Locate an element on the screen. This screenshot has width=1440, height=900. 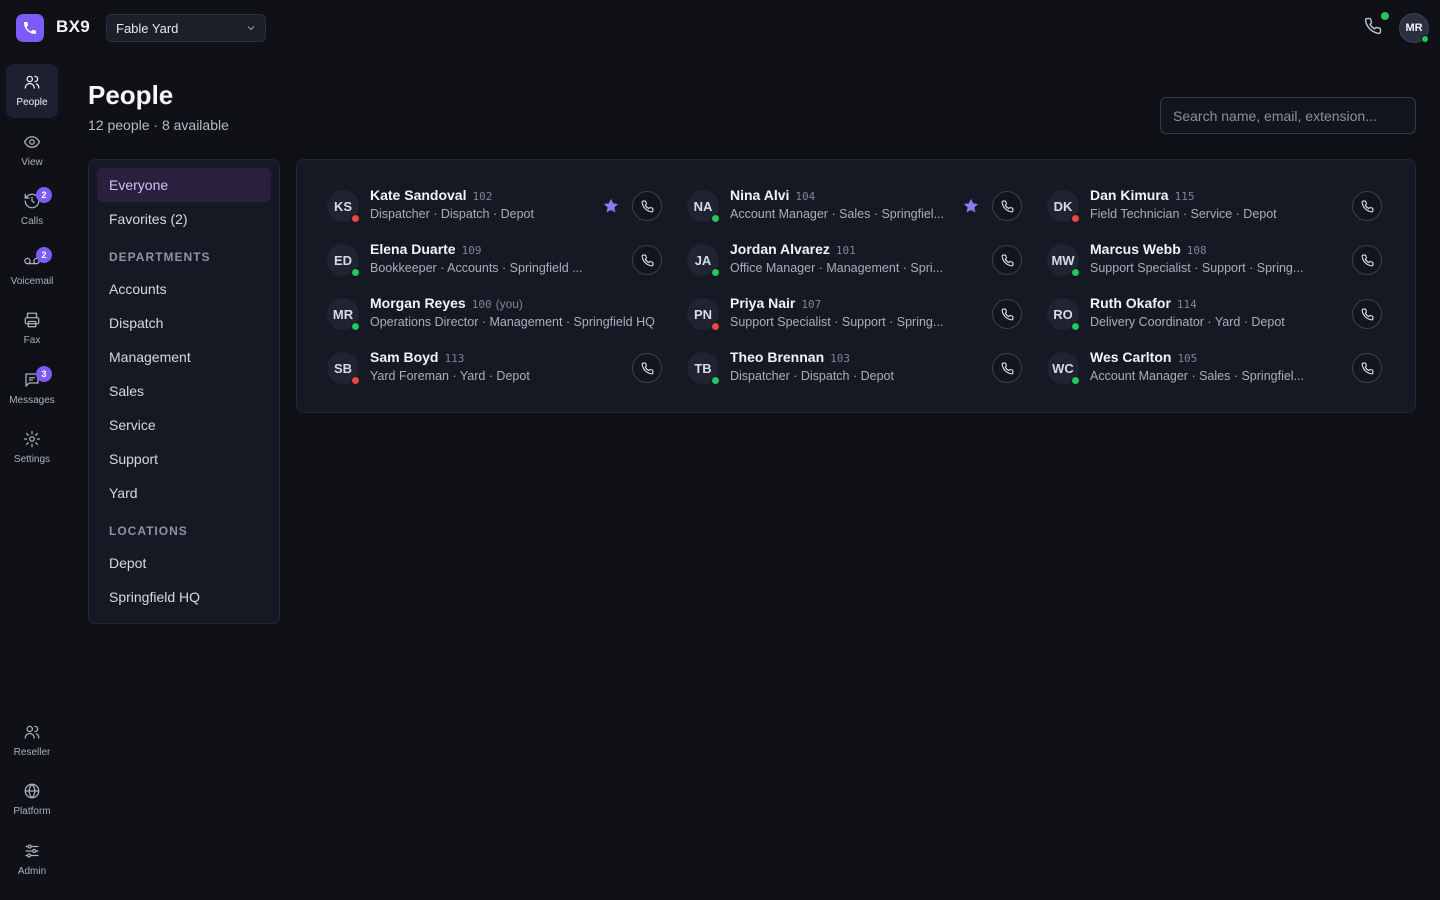
rail-item-messages: 3 Messages is located at coordinates (32, 389).